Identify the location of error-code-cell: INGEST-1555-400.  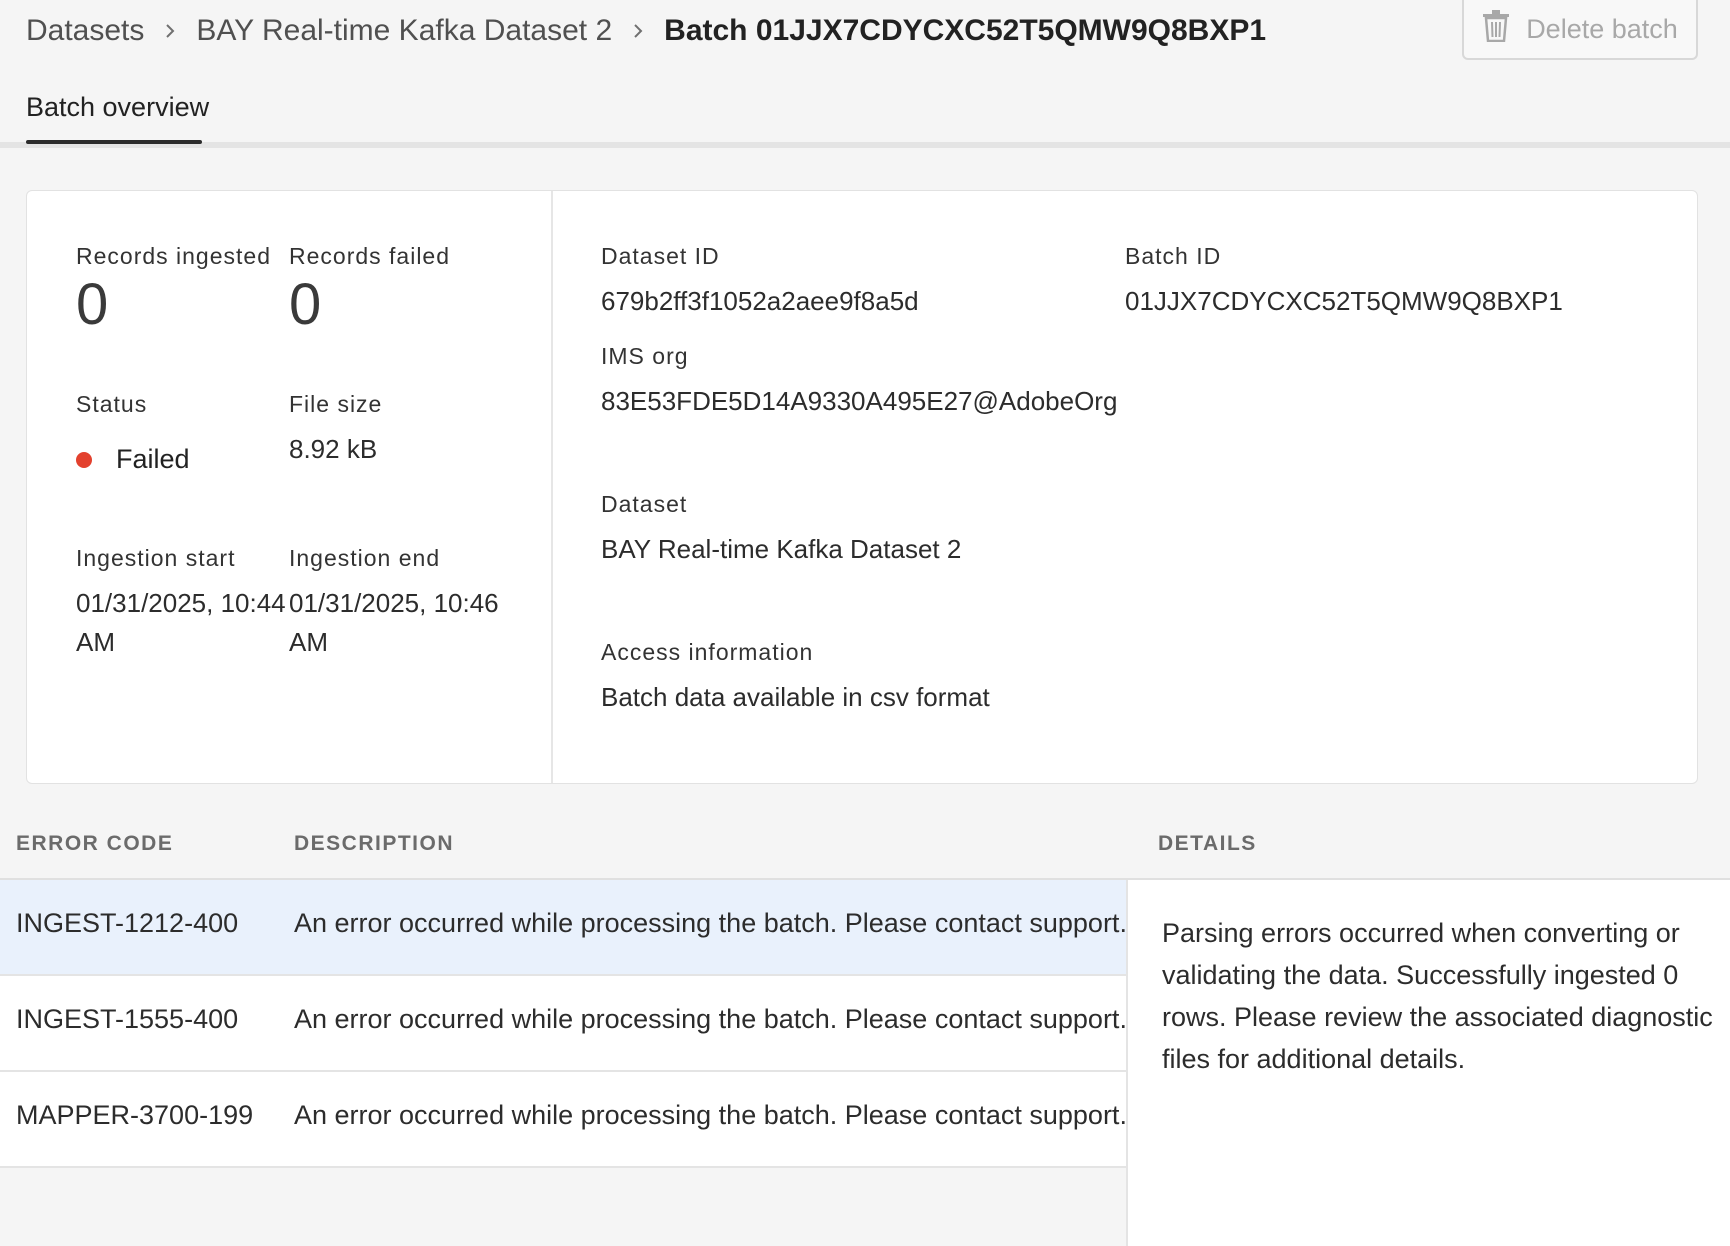
(127, 1019).